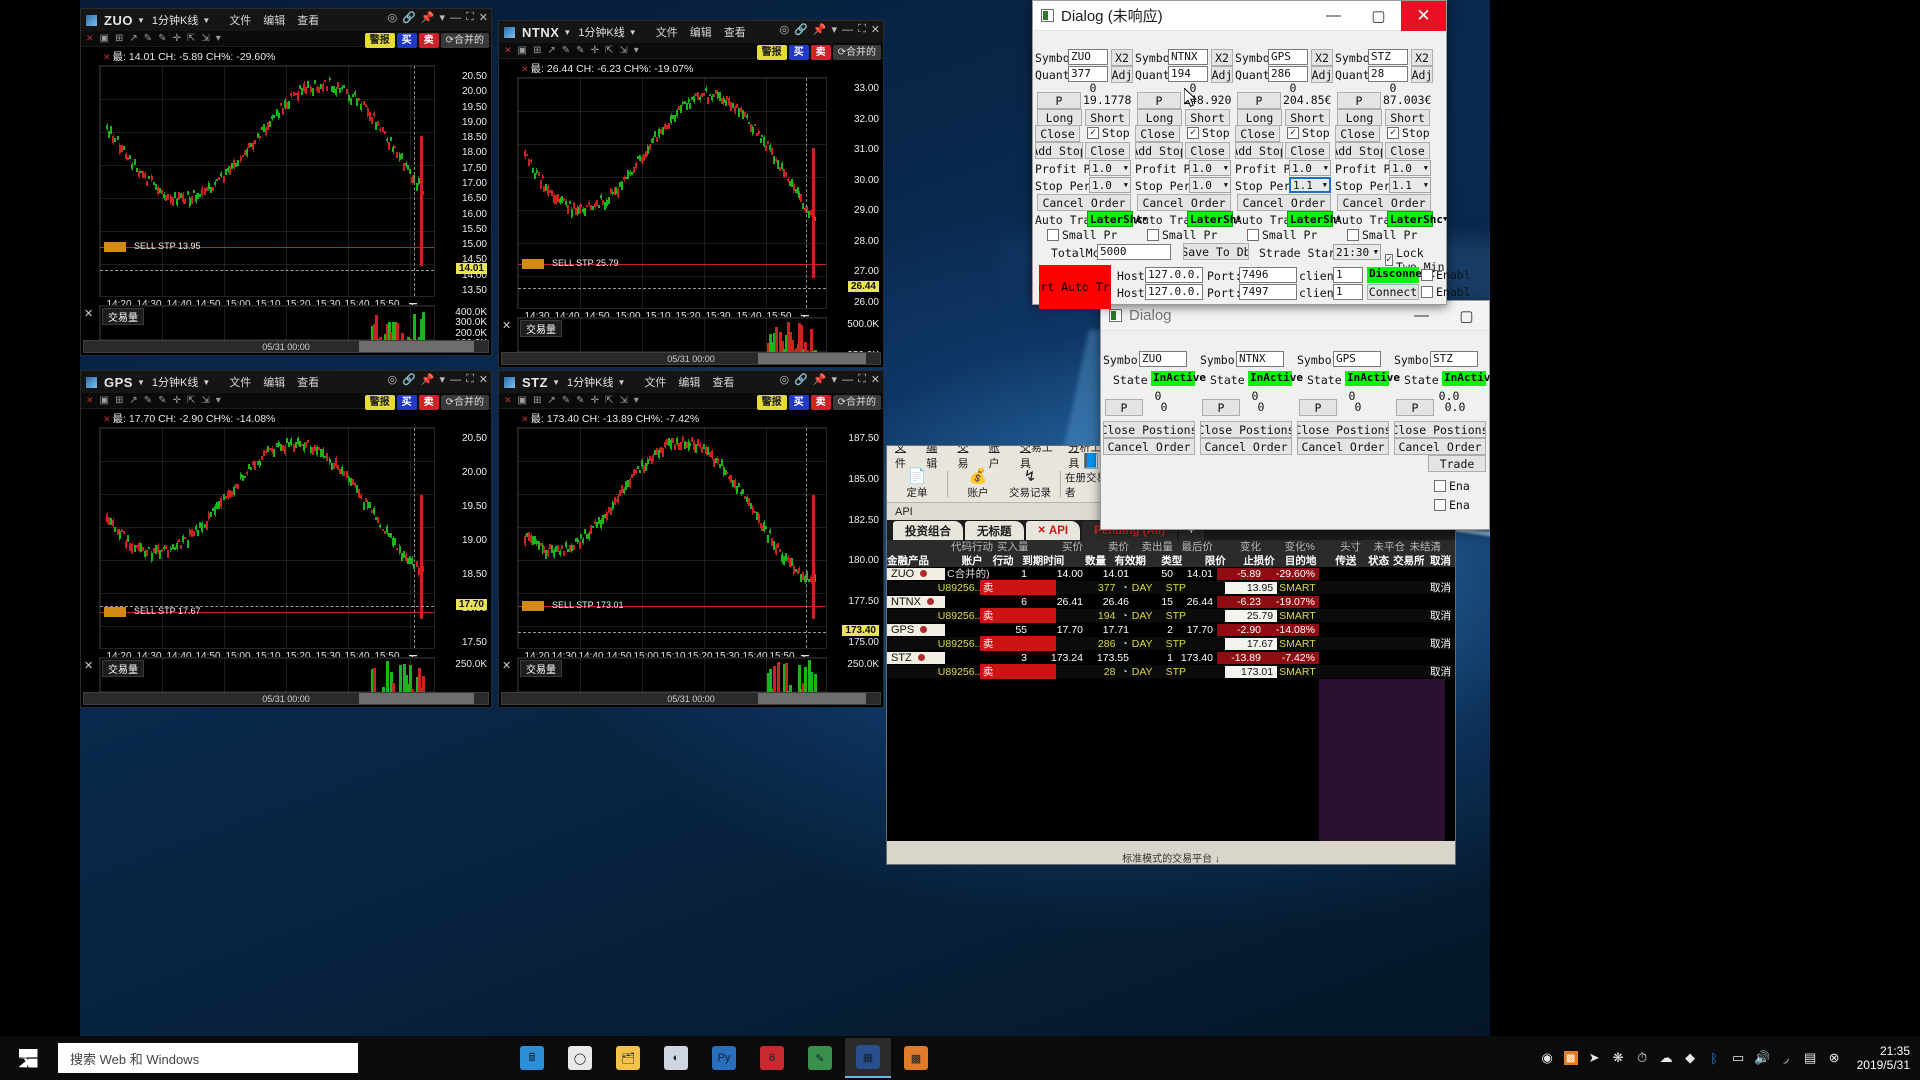  Describe the element at coordinates (1171, 587) in the screenshot. I see `table-row: U89256... 卖 377 ◔ DAY STP 13.95 SMART 取消` at that location.